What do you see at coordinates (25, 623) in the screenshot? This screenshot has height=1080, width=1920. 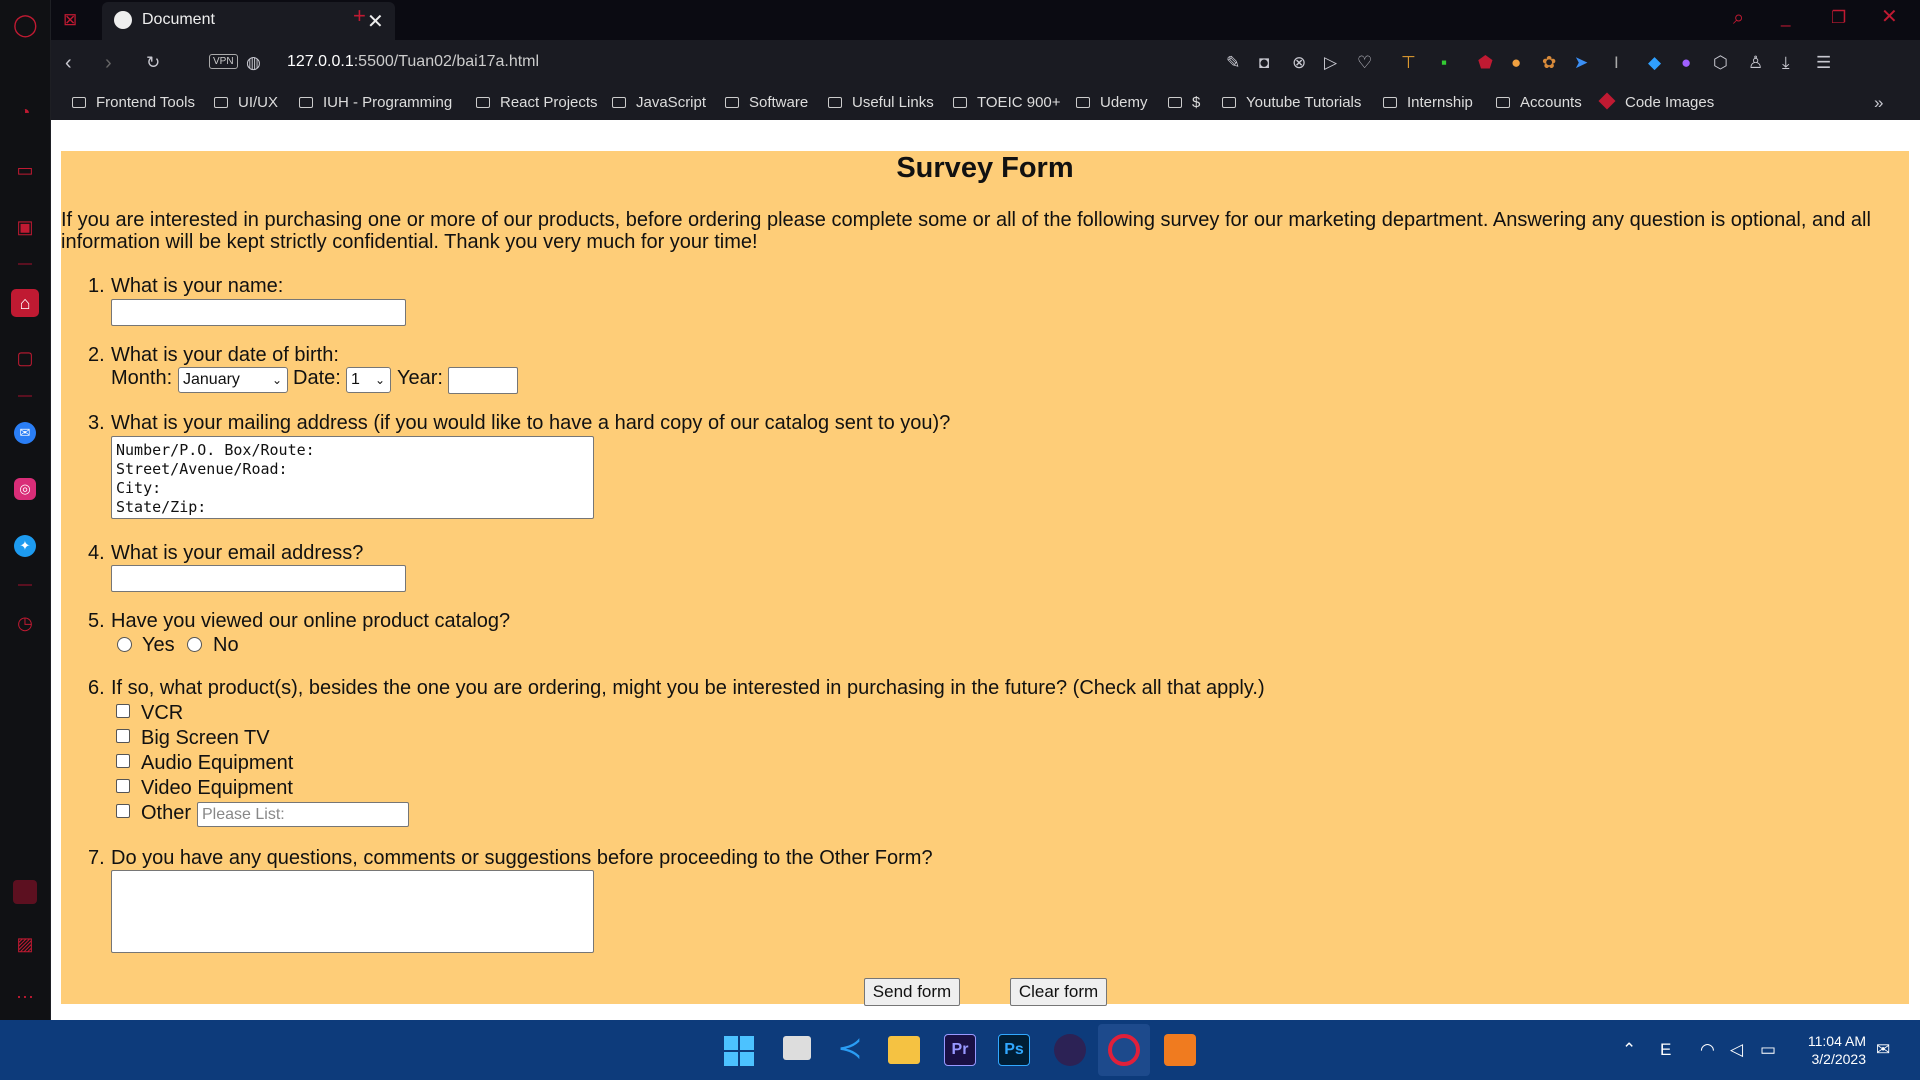 I see `history-icon: ◷` at bounding box center [25, 623].